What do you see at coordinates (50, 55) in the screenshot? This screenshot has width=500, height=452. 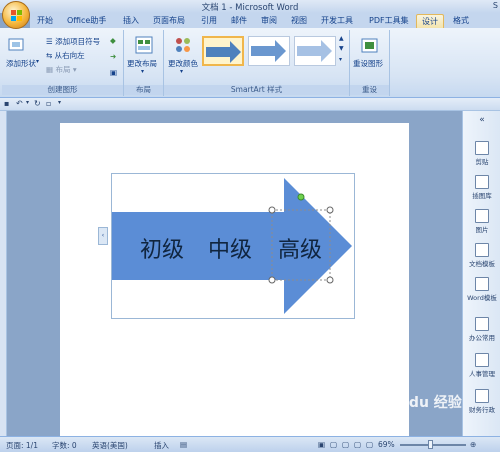 I see `right-to-left-icon: ⇆` at bounding box center [50, 55].